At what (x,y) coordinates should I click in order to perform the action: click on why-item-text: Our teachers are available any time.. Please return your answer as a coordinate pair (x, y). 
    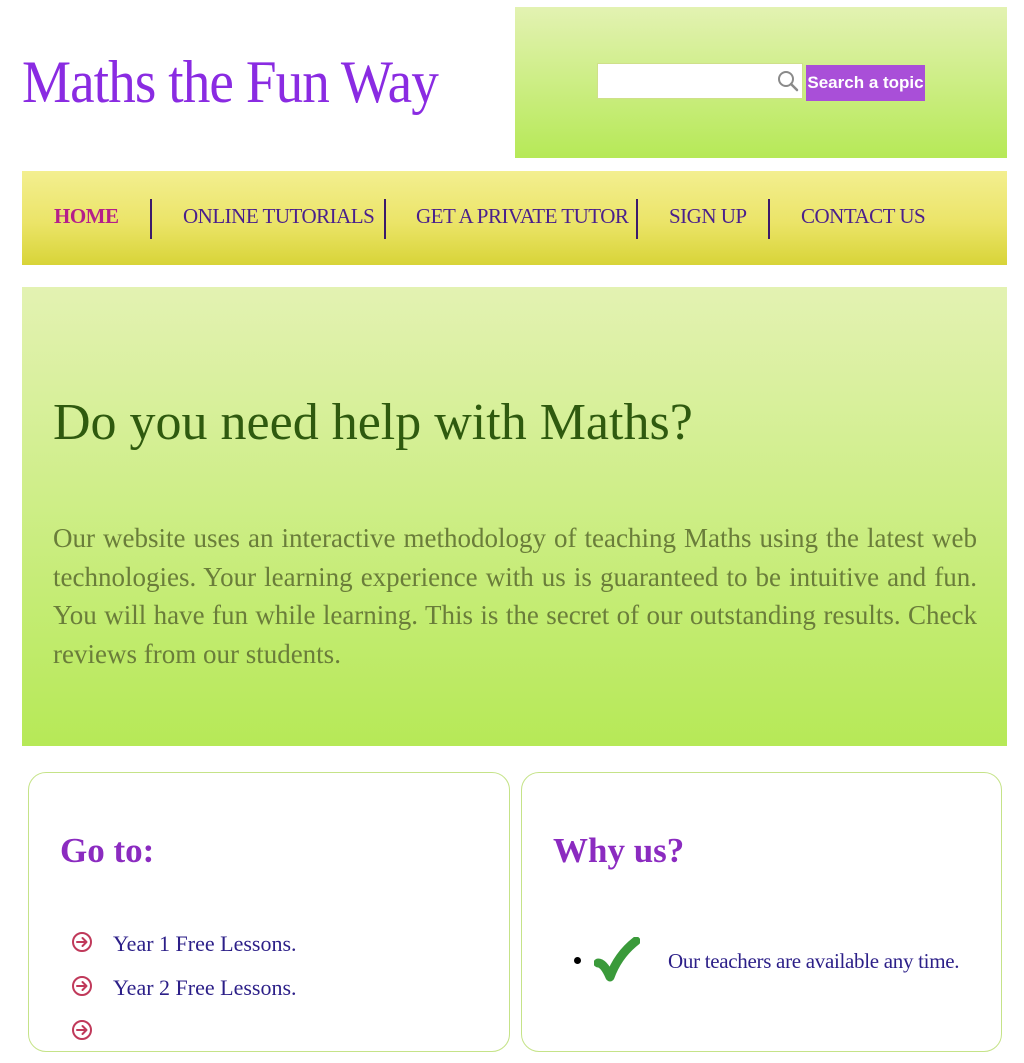
    Looking at the image, I should click on (814, 961).